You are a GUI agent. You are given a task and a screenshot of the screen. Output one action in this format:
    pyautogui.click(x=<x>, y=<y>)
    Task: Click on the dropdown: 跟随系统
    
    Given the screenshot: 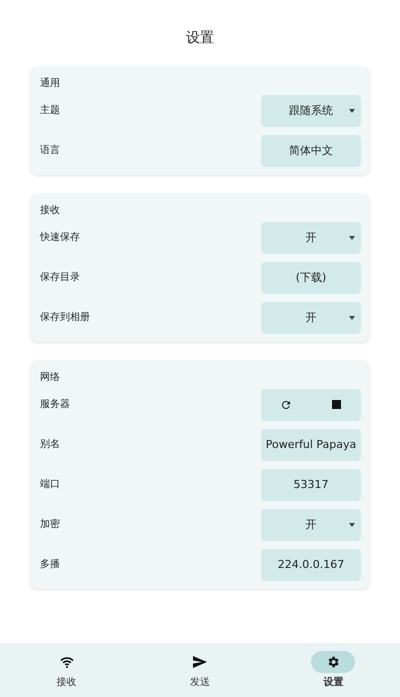 What is the action you would take?
    pyautogui.click(x=311, y=110)
    